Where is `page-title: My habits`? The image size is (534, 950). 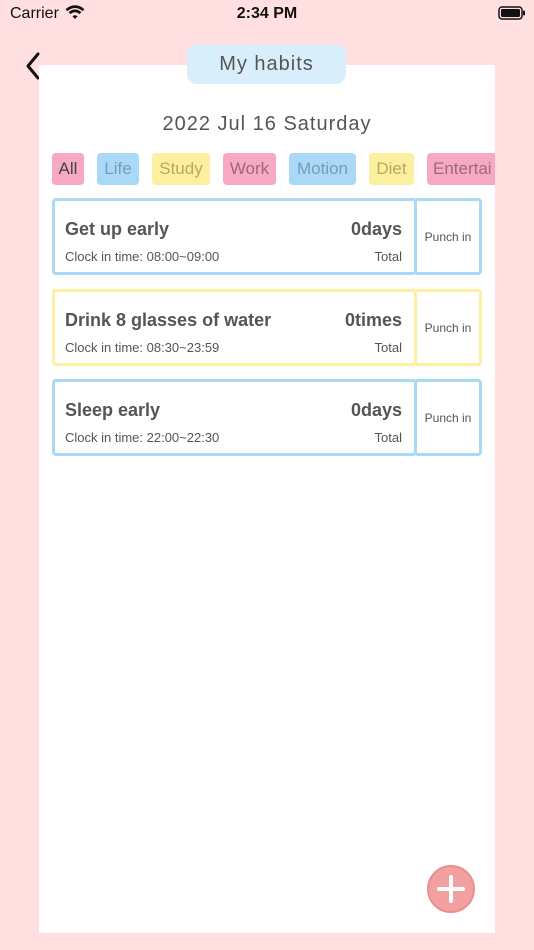
page-title: My habits is located at coordinates (266, 64).